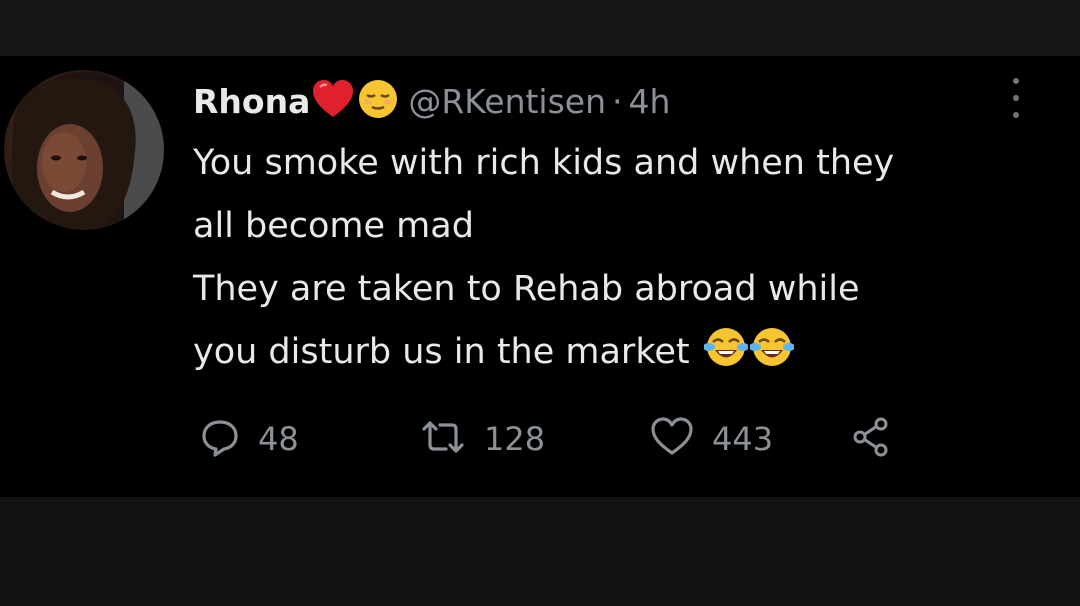 The image size is (1080, 606). Describe the element at coordinates (378, 101) in the screenshot. I see `relieved-face-emoji` at that location.